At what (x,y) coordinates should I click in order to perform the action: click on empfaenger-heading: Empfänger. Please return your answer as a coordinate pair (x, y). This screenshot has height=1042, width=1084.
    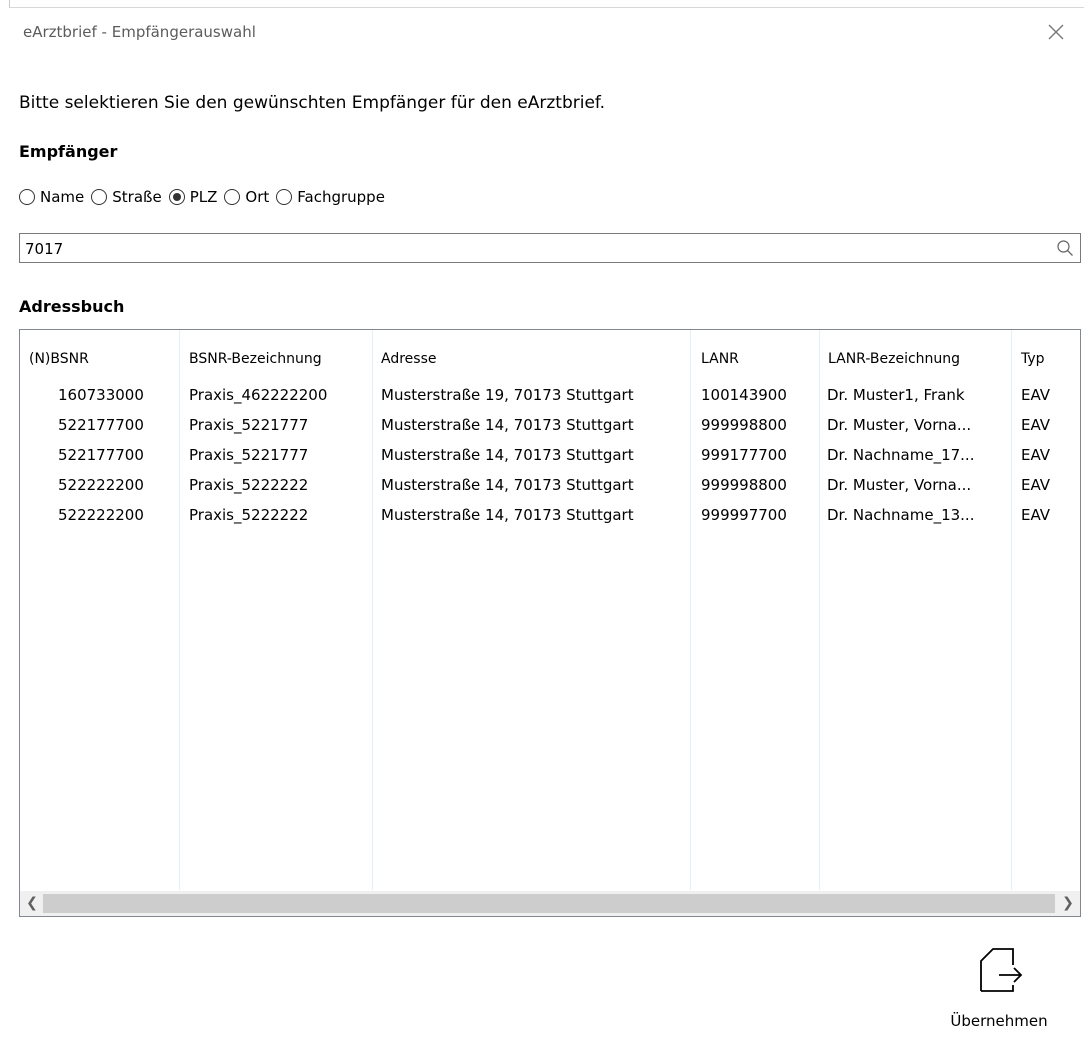
    Looking at the image, I should click on (68, 151).